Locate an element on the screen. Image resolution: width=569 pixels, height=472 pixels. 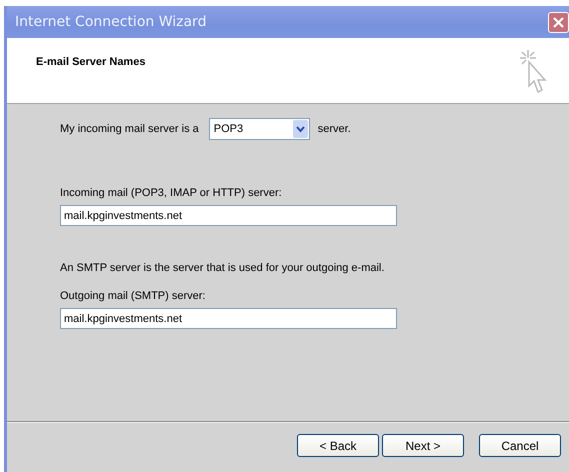
server-type-dropdown: POP3 is located at coordinates (259, 129).